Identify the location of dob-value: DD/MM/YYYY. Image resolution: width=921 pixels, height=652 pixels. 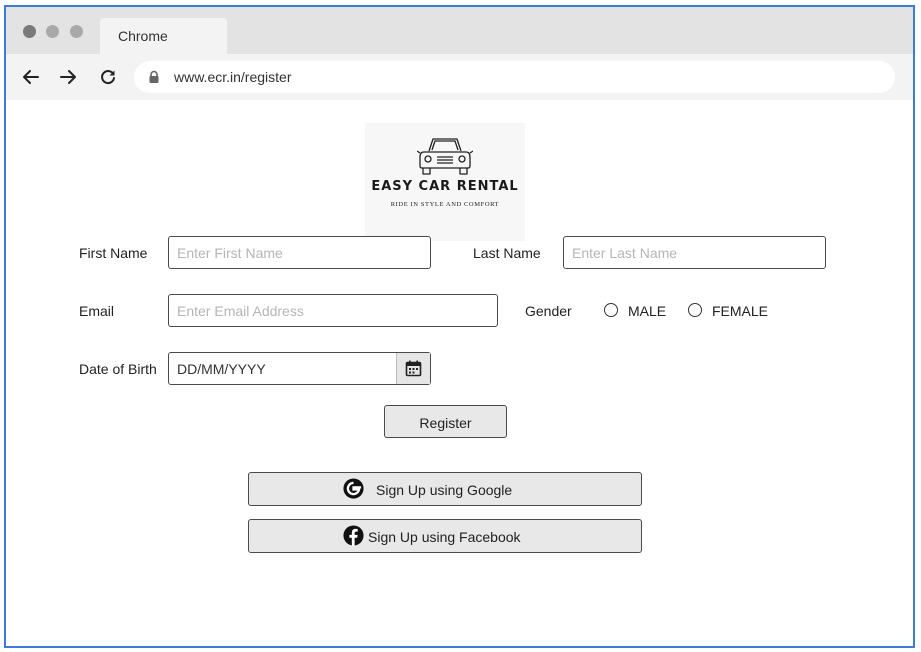
(221, 369).